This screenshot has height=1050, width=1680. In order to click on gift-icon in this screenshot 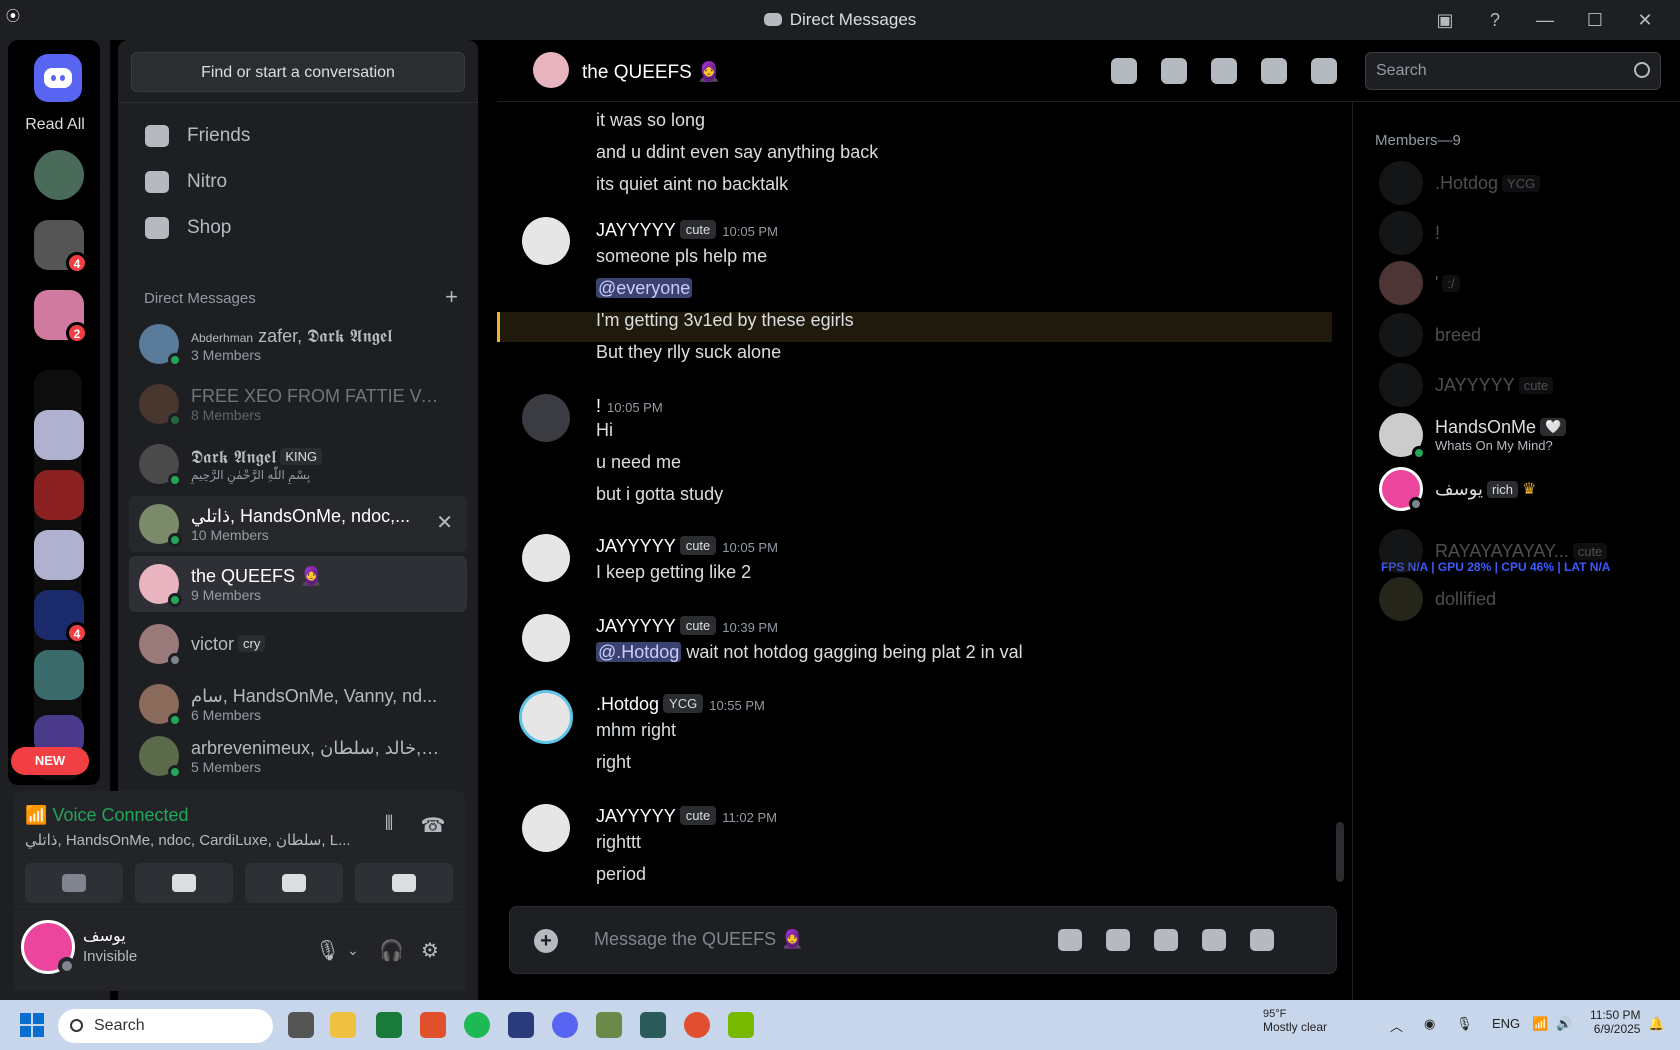, I will do `click(1070, 940)`.